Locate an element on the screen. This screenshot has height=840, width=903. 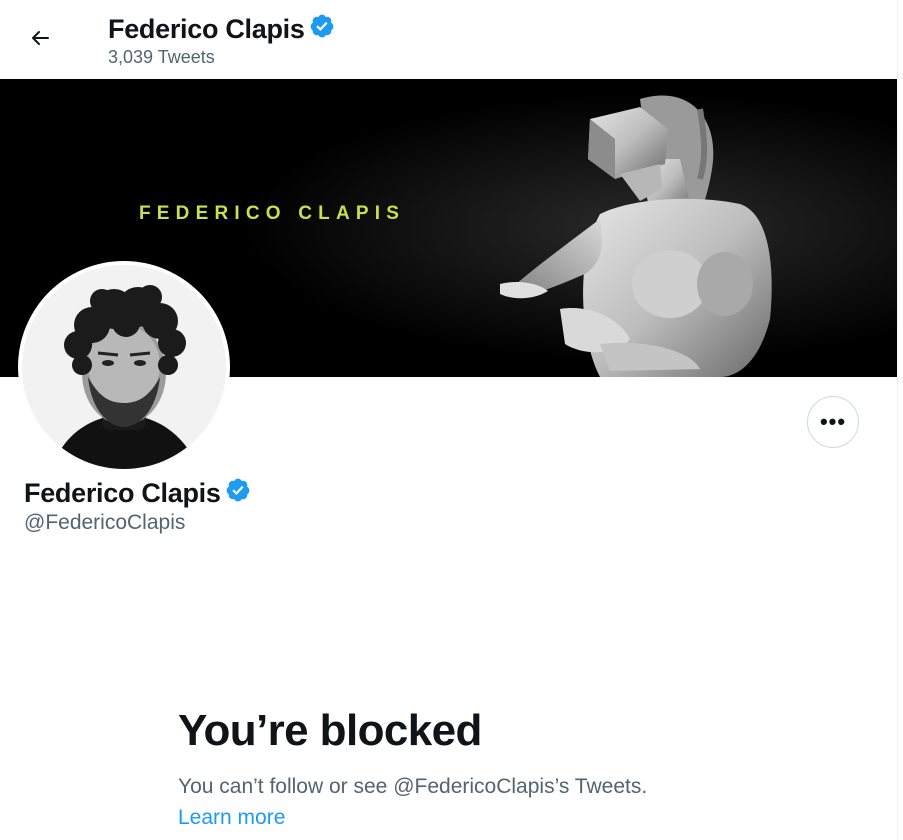
profile-display-name: Federico Clapis is located at coordinates (122, 493).